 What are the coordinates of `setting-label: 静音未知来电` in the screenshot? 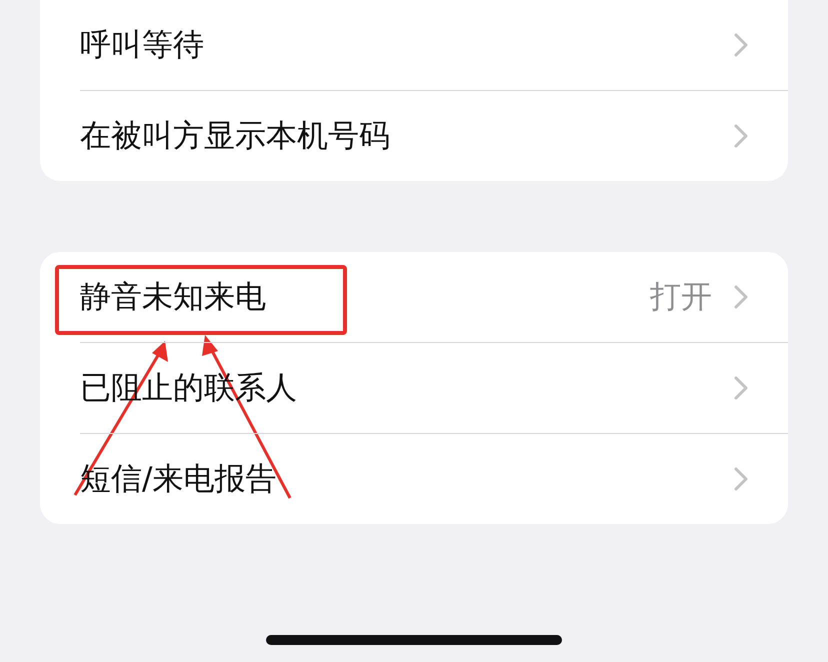 It's located at (365, 297).